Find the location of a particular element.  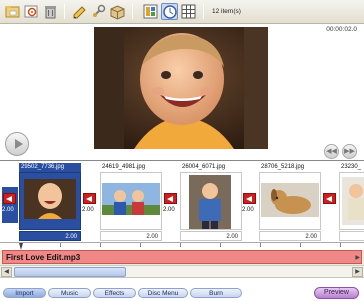

settings-icon is located at coordinates (31, 11).